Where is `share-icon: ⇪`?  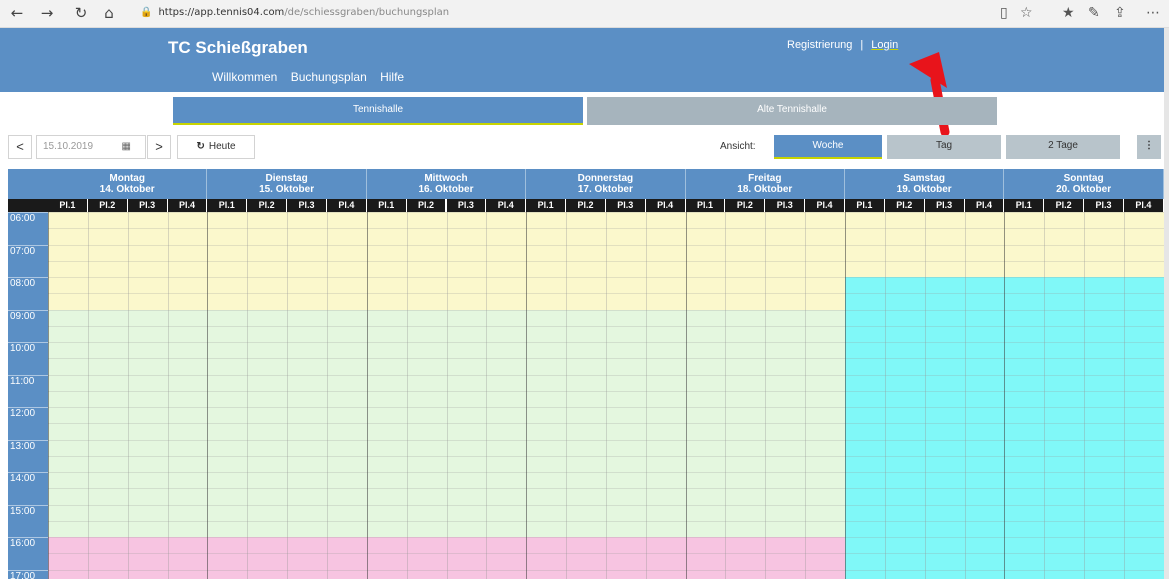 share-icon: ⇪ is located at coordinates (1120, 13).